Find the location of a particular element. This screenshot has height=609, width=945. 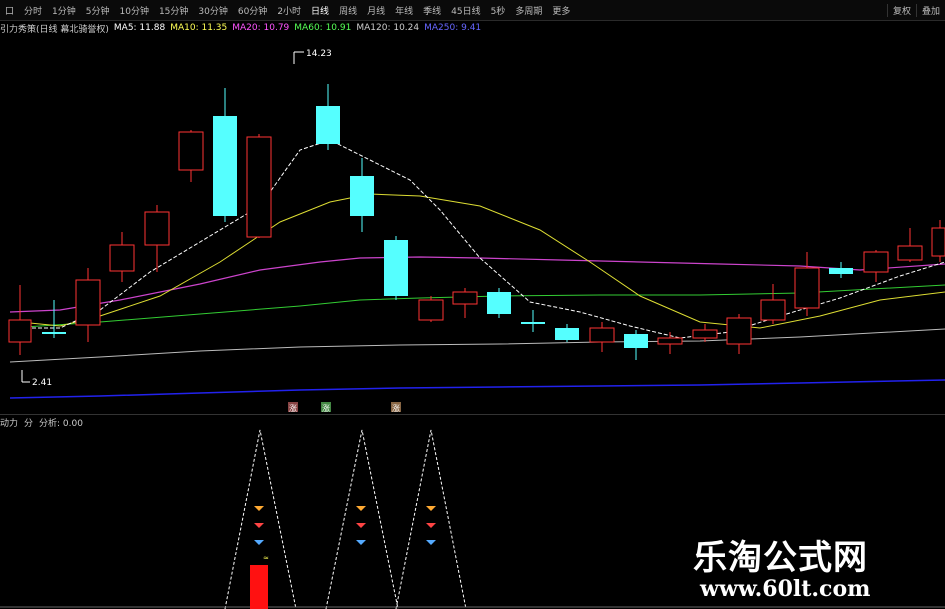

watermark-title: 乐淘公式网 is located at coordinates (780, 558).